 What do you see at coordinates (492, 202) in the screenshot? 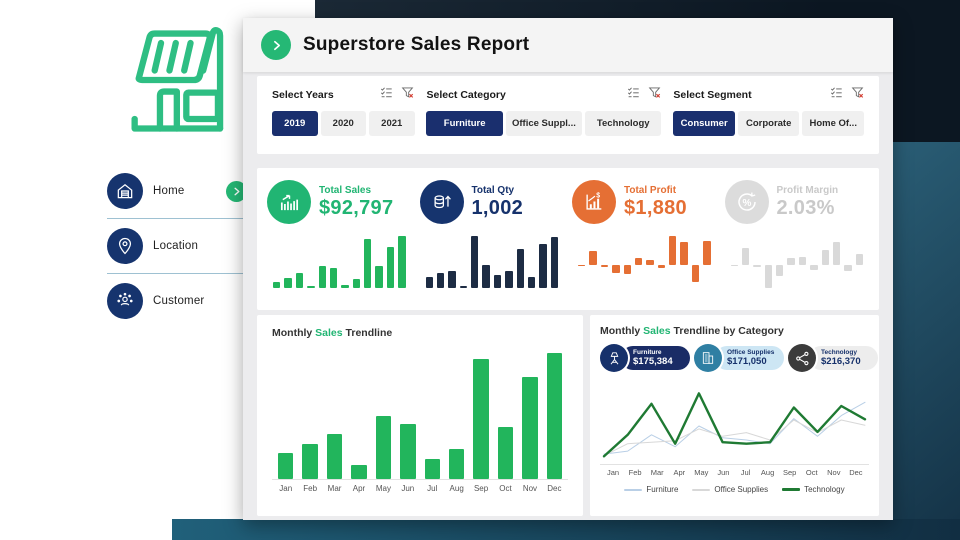
I see `kpi-header: Total Qty 1,002` at bounding box center [492, 202].